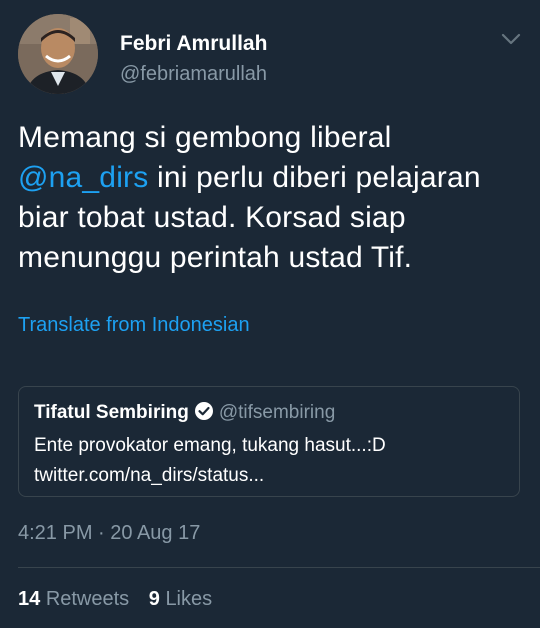  Describe the element at coordinates (83, 177) in the screenshot. I see `mention-link: @na_dirs` at that location.